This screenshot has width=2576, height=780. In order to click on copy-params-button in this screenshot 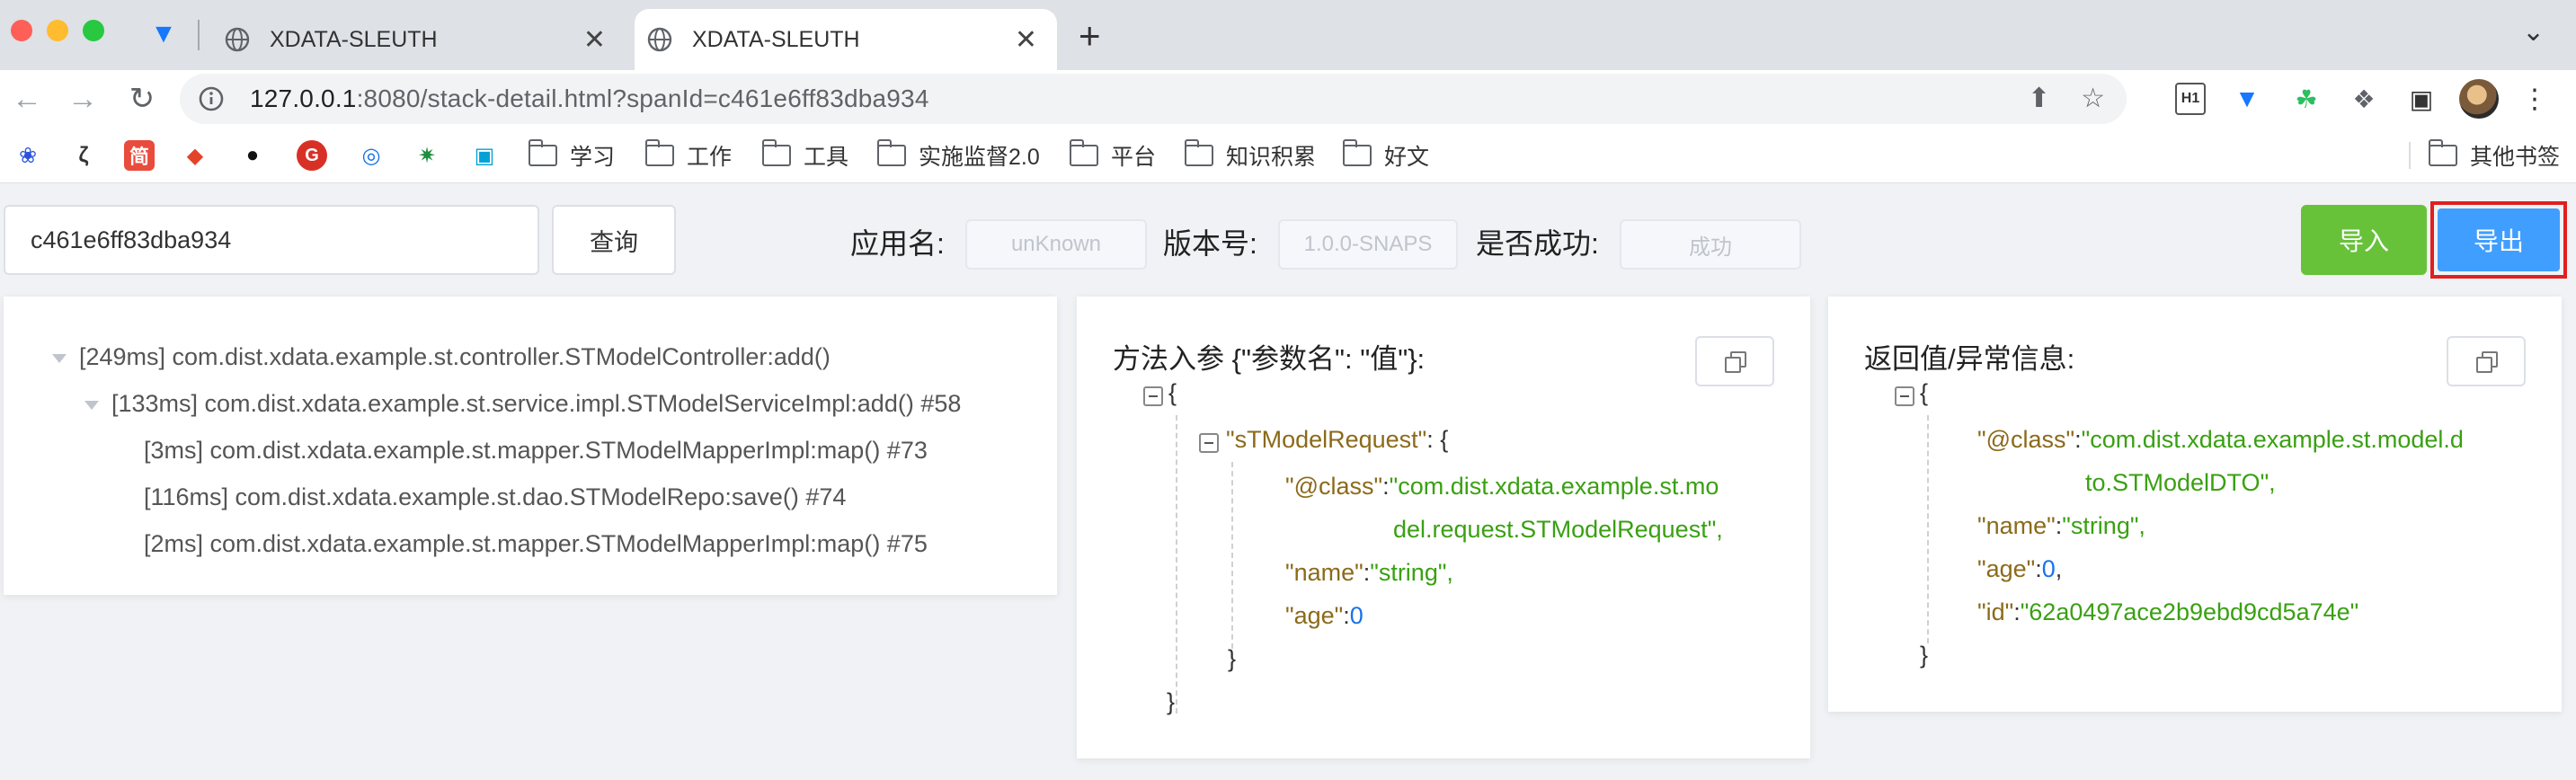, I will do `click(1734, 361)`.